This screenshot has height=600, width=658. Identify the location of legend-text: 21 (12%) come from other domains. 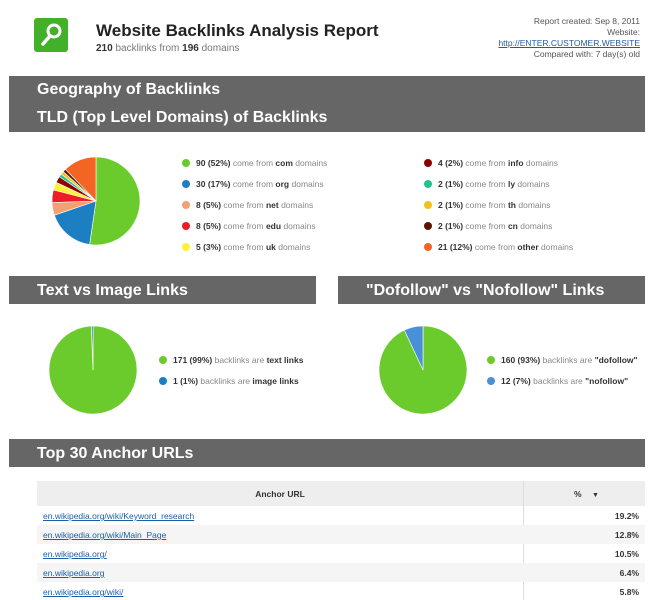
(505, 247).